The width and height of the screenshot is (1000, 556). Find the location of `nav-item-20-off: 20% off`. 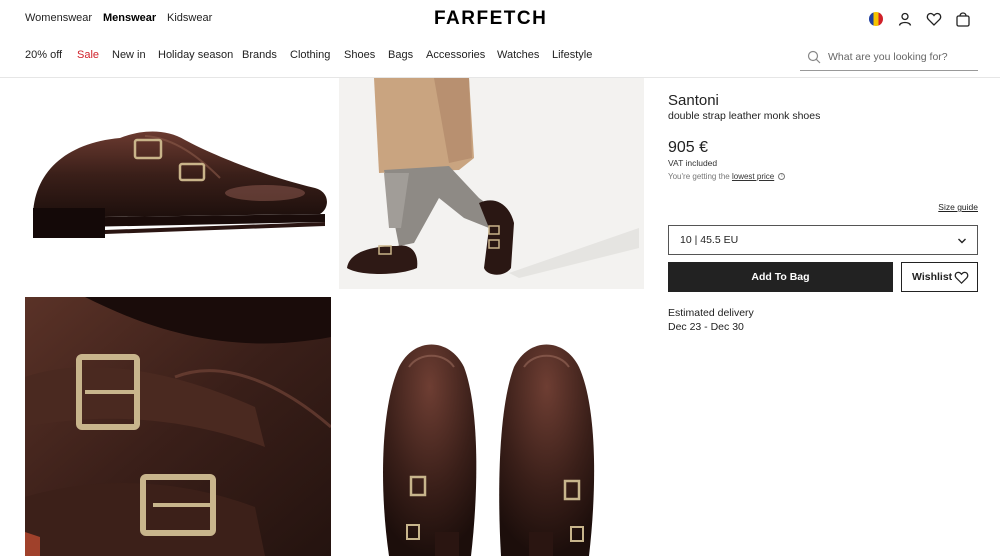

nav-item-20-off: 20% off is located at coordinates (43, 55).